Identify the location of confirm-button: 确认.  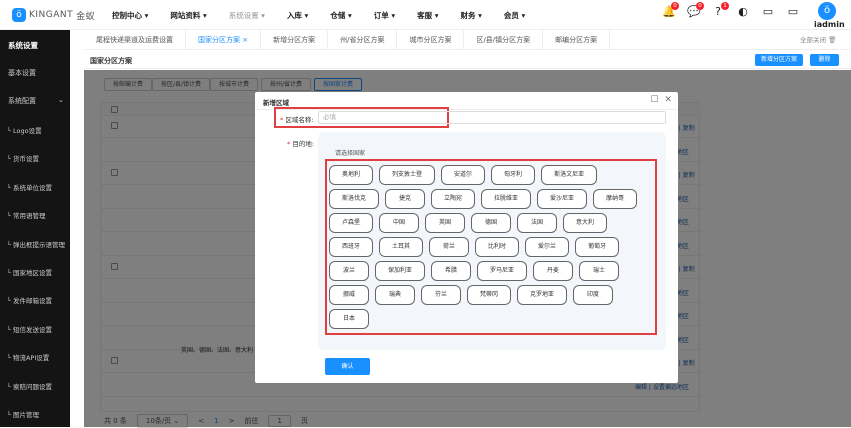
(347, 366).